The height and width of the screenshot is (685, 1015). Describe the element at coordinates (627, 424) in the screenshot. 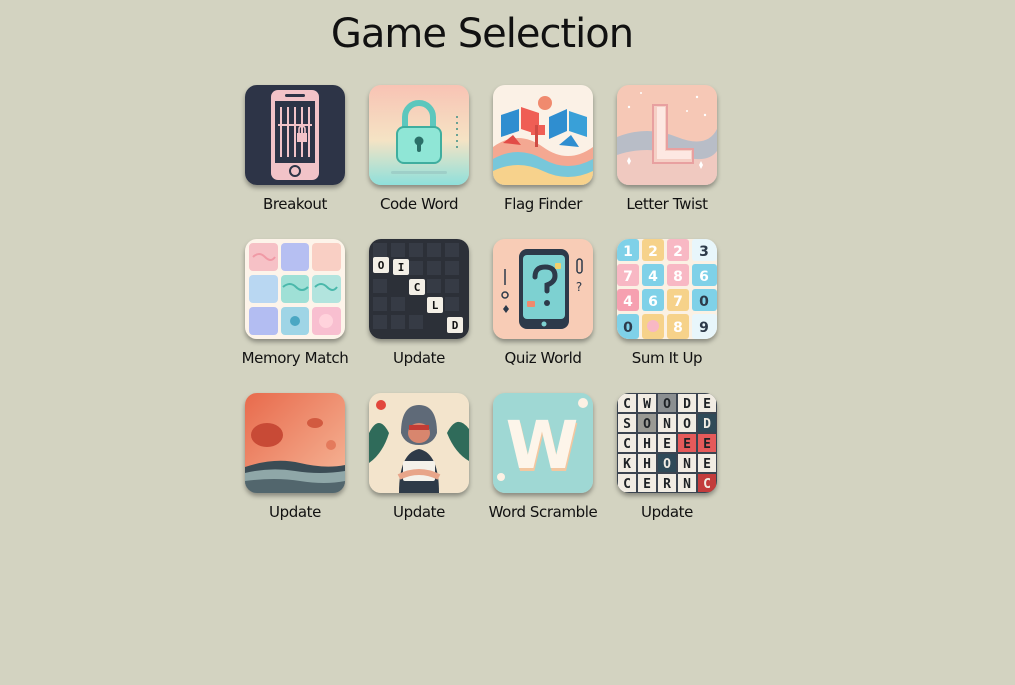

I see `tile-letter: S` at that location.